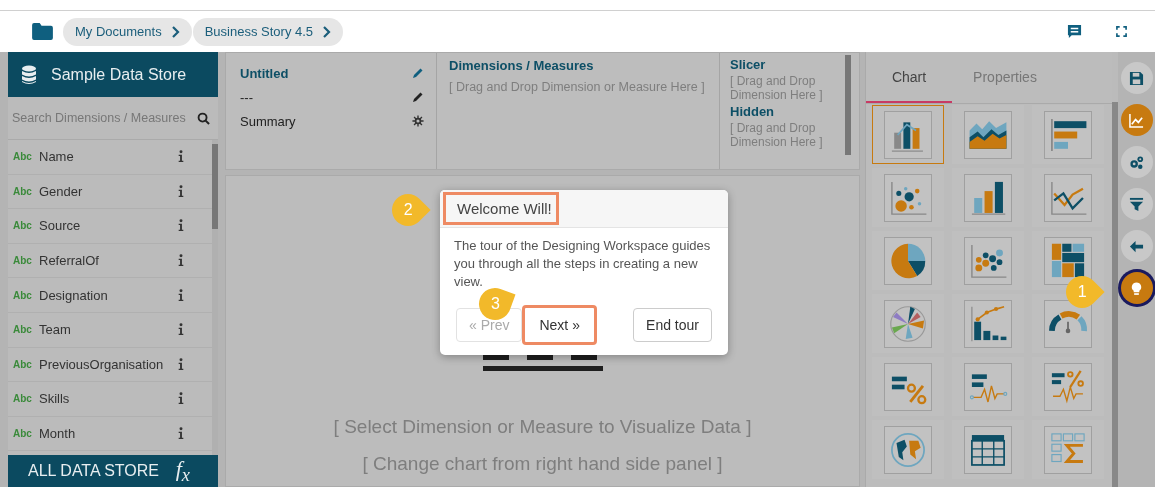  I want to click on save-icon, so click(1136, 78).